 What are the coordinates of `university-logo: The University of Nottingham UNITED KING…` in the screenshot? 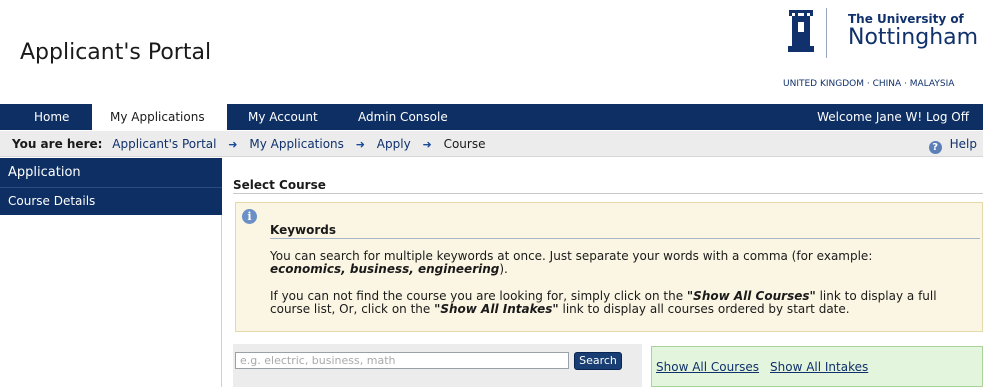 It's located at (883, 50).